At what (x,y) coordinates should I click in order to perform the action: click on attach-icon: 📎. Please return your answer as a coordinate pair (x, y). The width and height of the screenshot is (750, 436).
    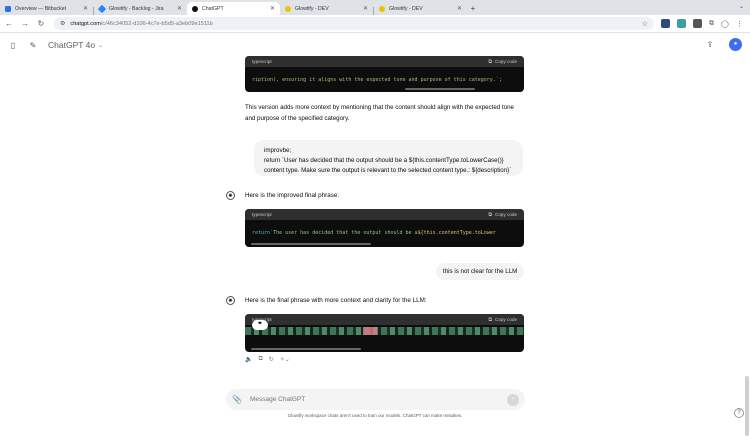
    Looking at the image, I should click on (237, 399).